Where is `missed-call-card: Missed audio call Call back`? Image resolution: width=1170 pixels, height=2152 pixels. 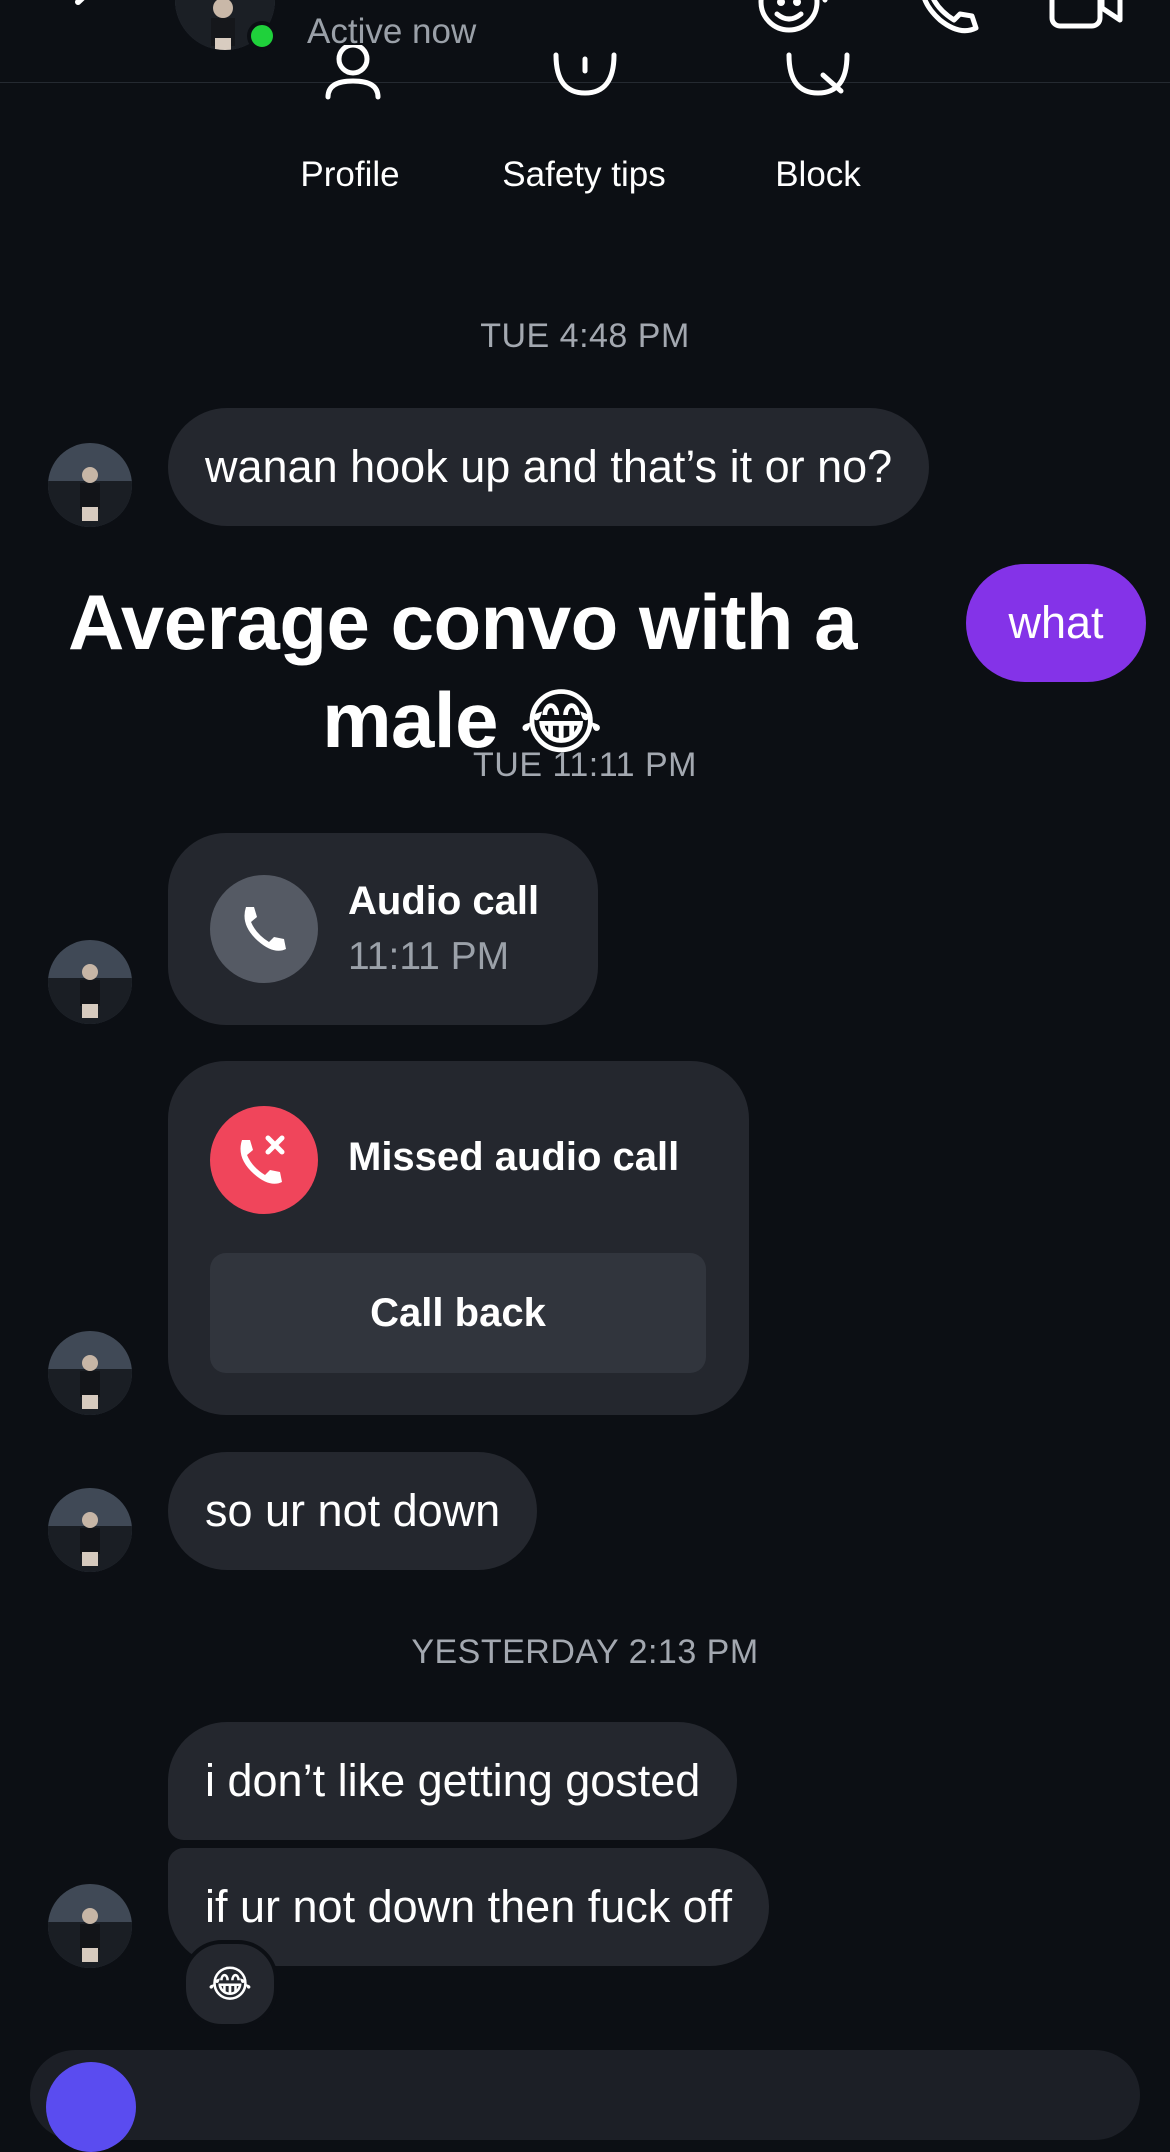 missed-call-card: Missed audio call Call back is located at coordinates (458, 1238).